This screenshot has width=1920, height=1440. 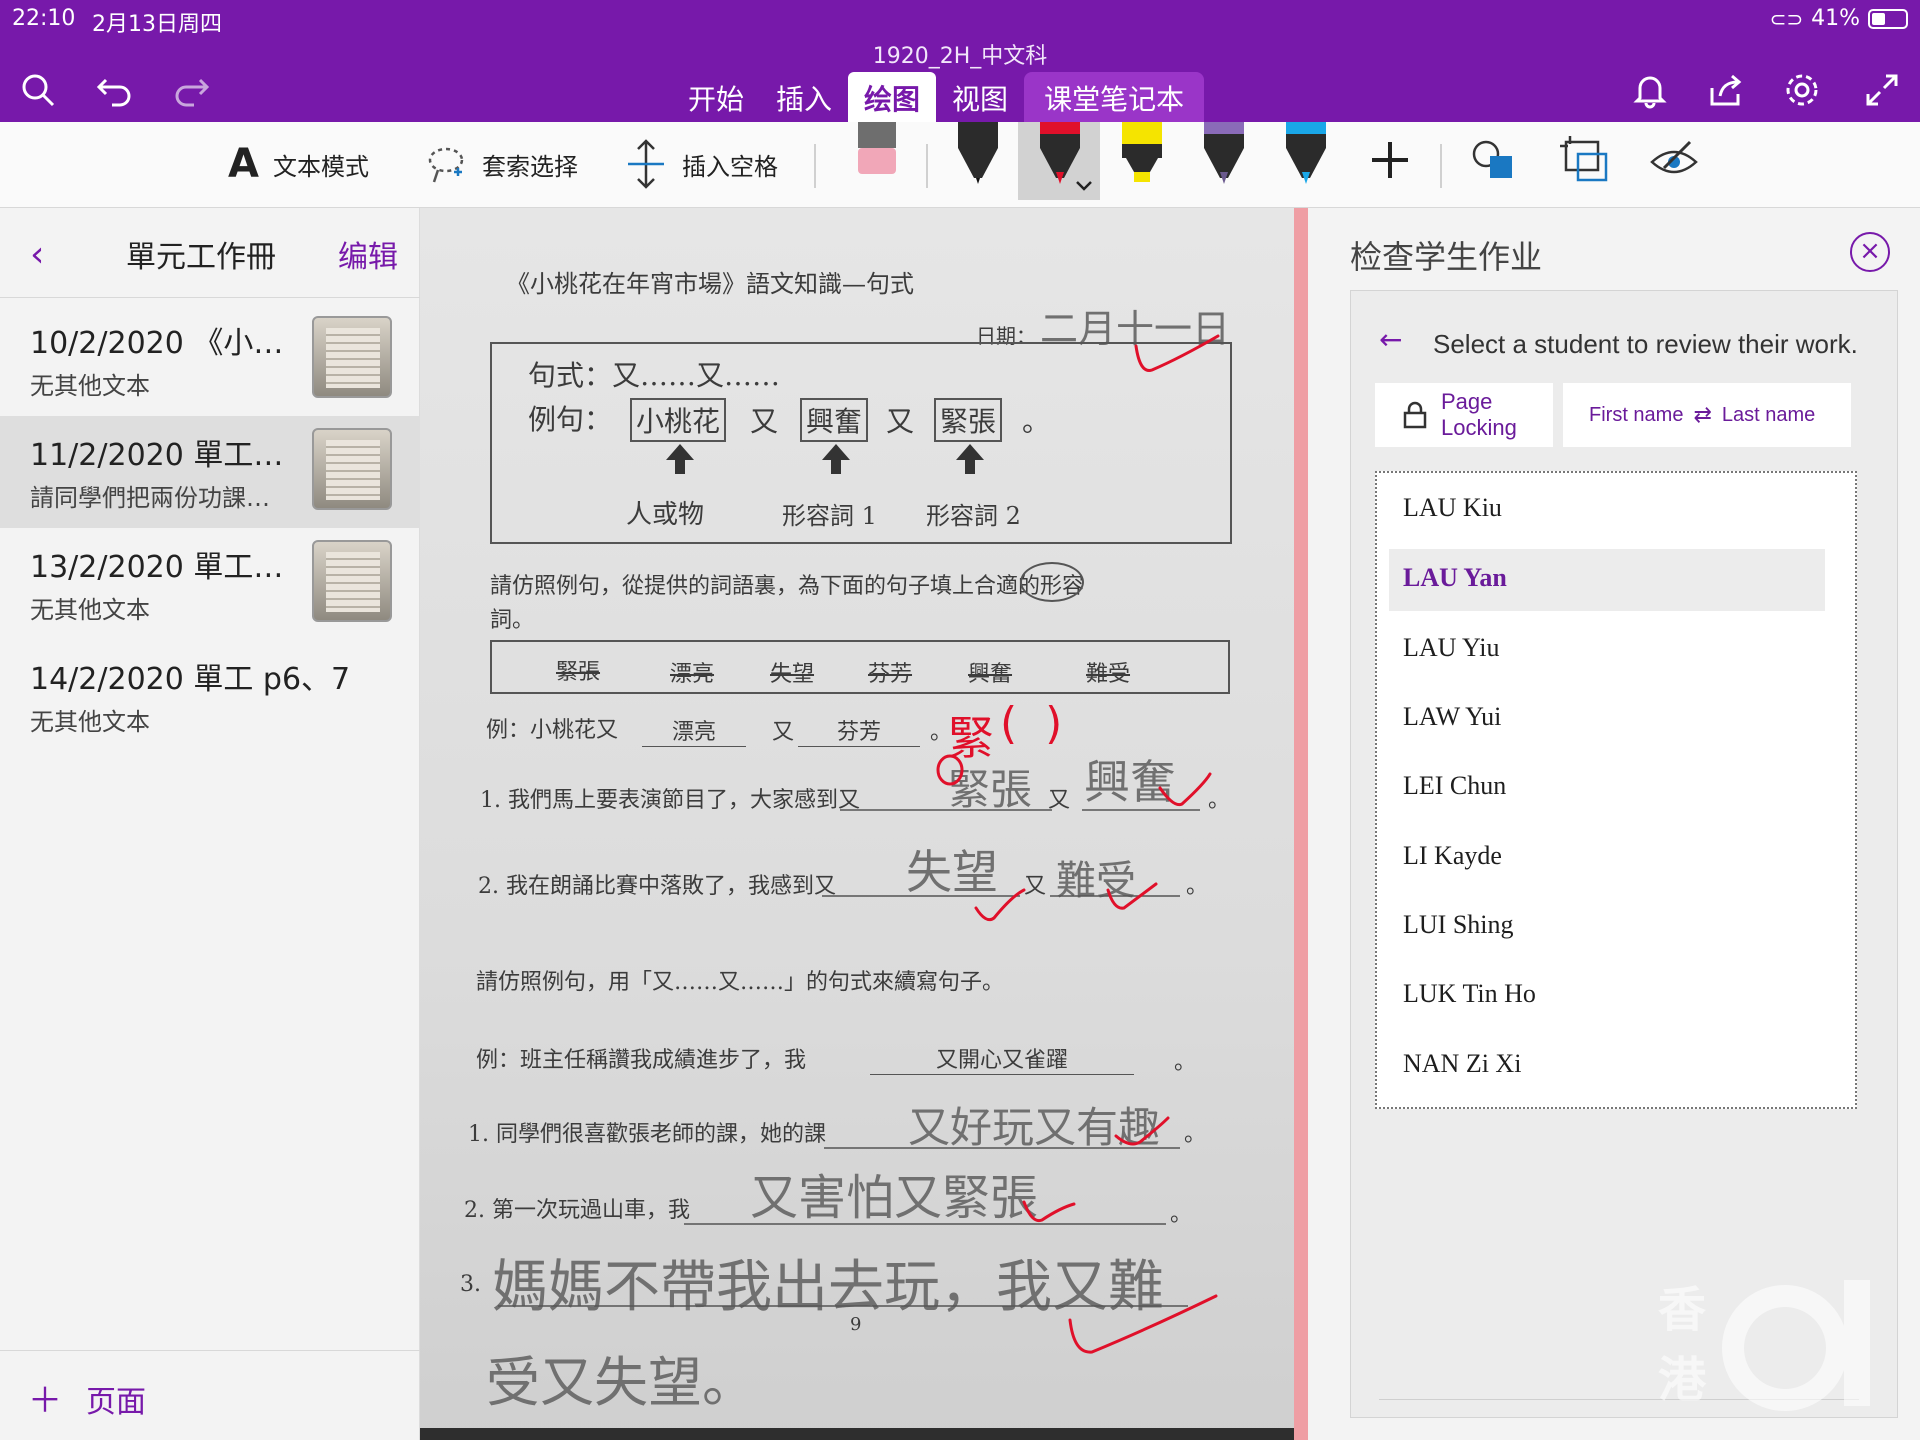 I want to click on insert-space-icon, so click(x=646, y=164).